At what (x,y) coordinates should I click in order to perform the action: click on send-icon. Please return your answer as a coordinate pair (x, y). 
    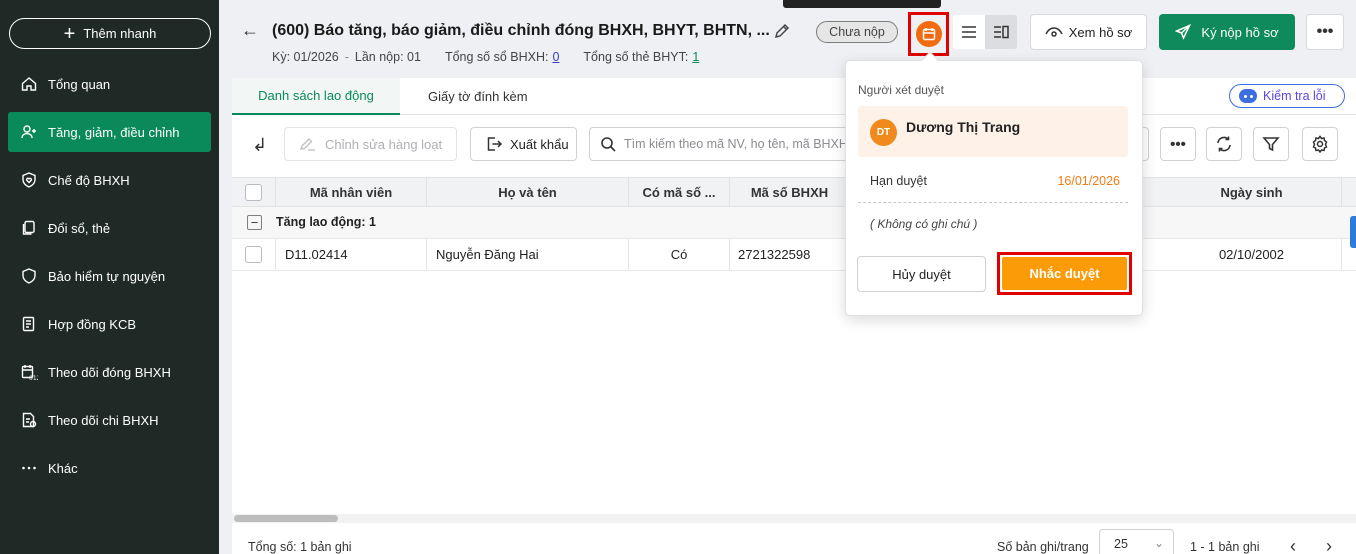
    Looking at the image, I should click on (1183, 32).